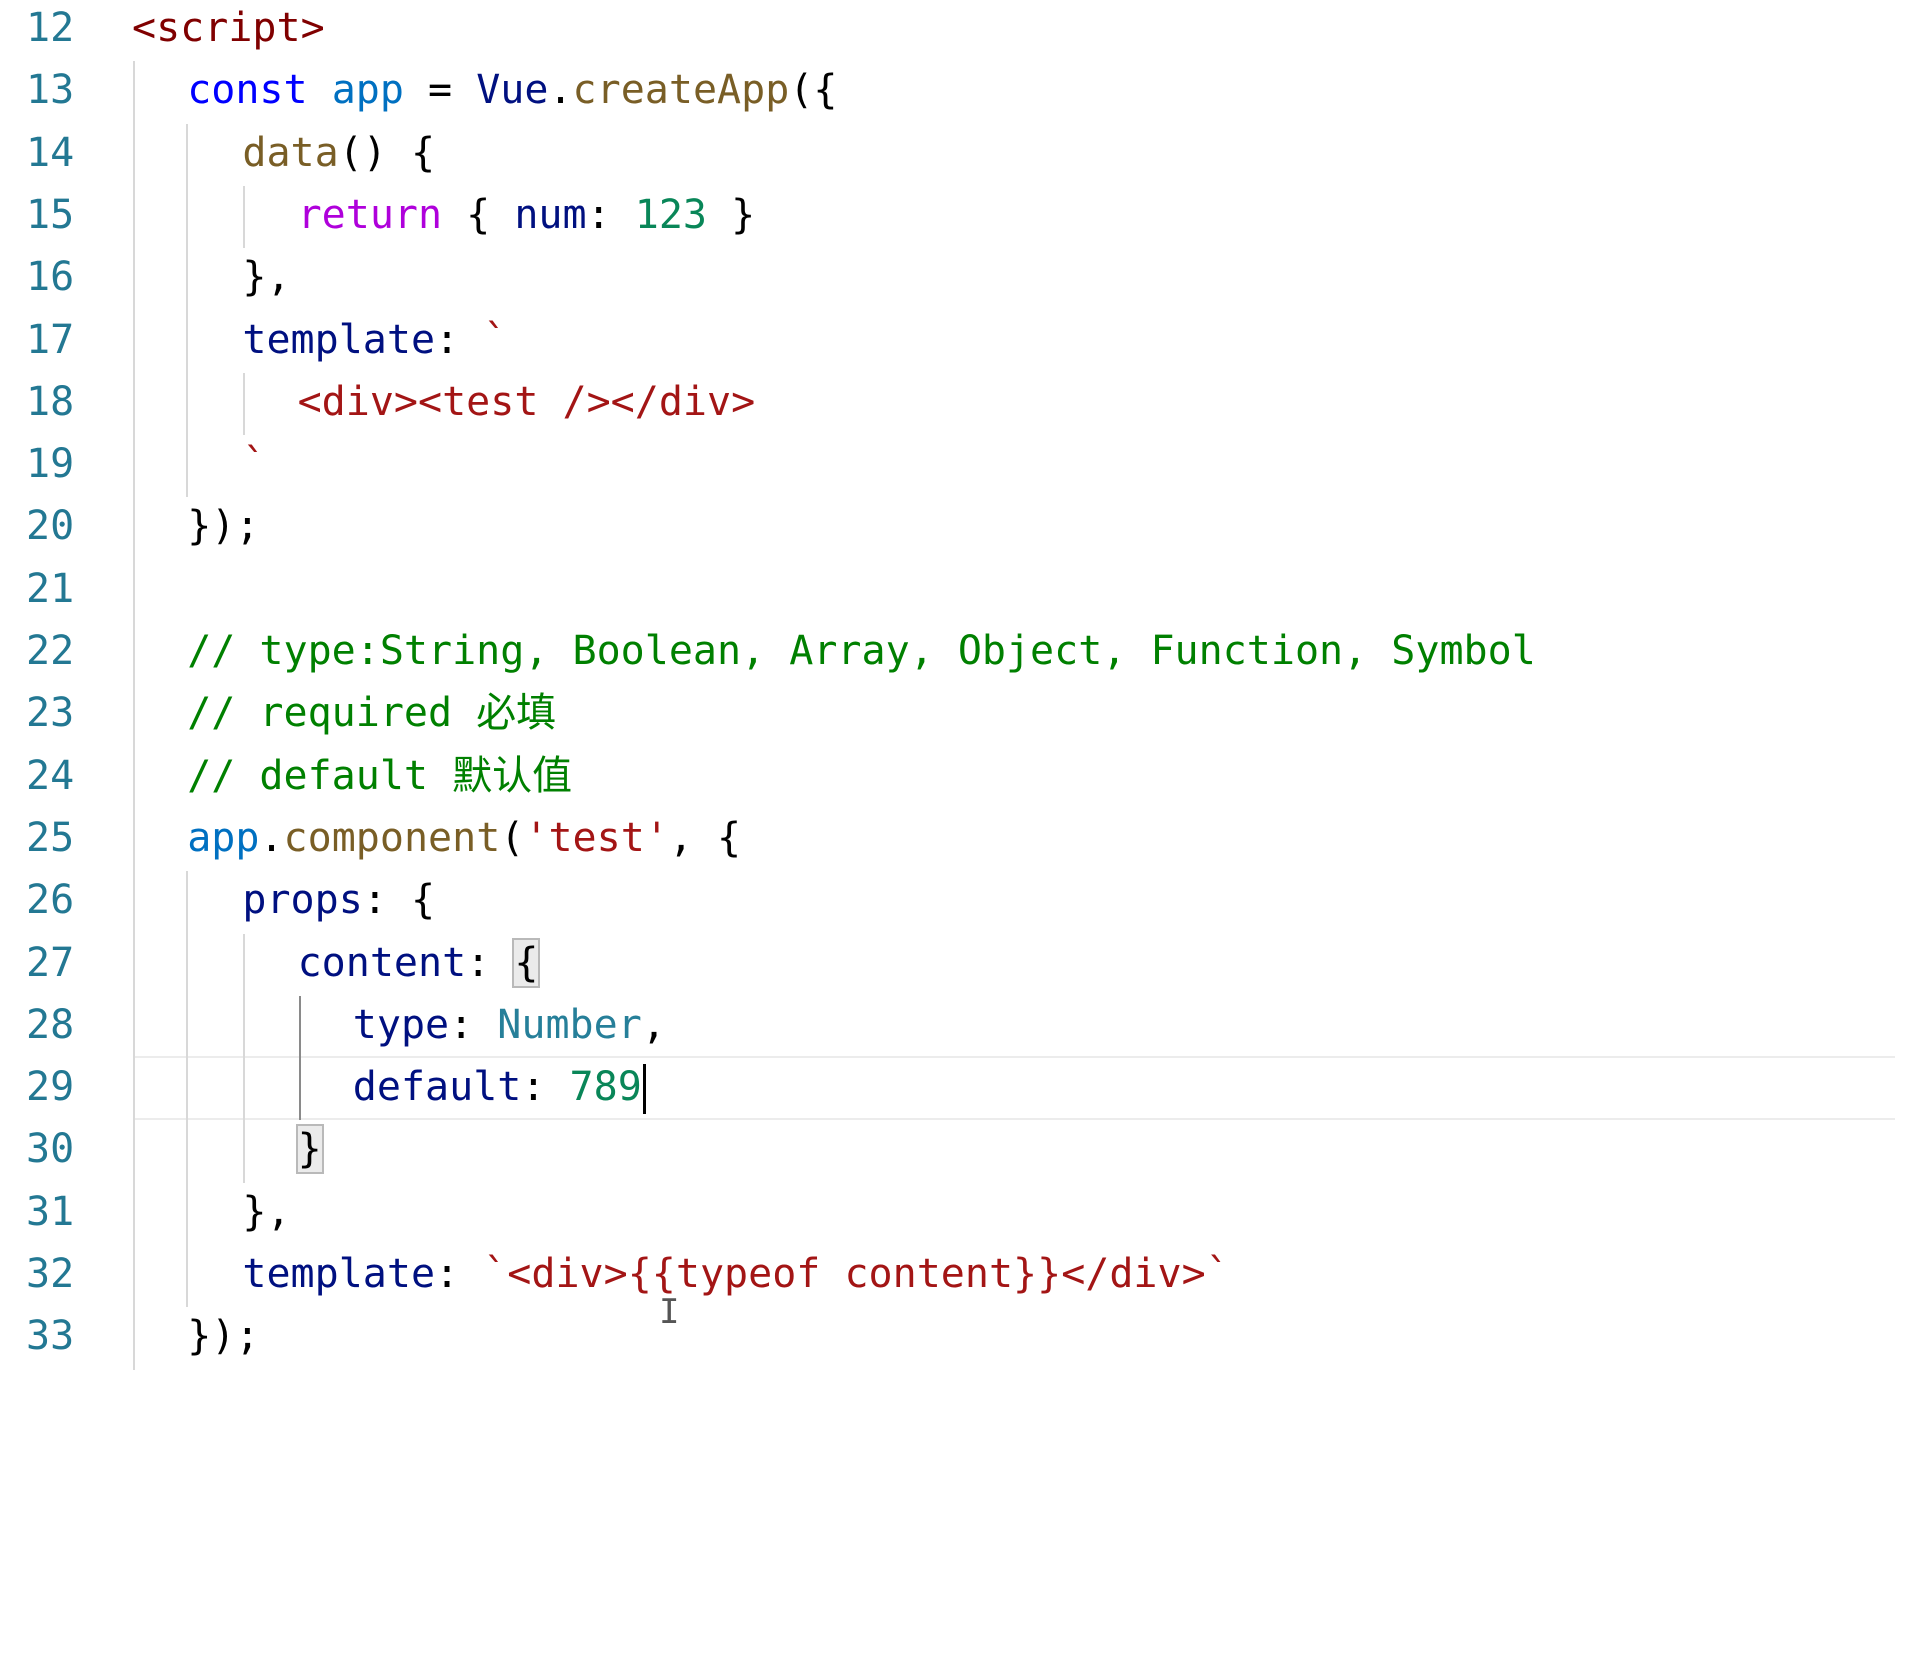 Image resolution: width=1923 pixels, height=1666 pixels. What do you see at coordinates (512, 837) in the screenshot?
I see `code-token: (` at bounding box center [512, 837].